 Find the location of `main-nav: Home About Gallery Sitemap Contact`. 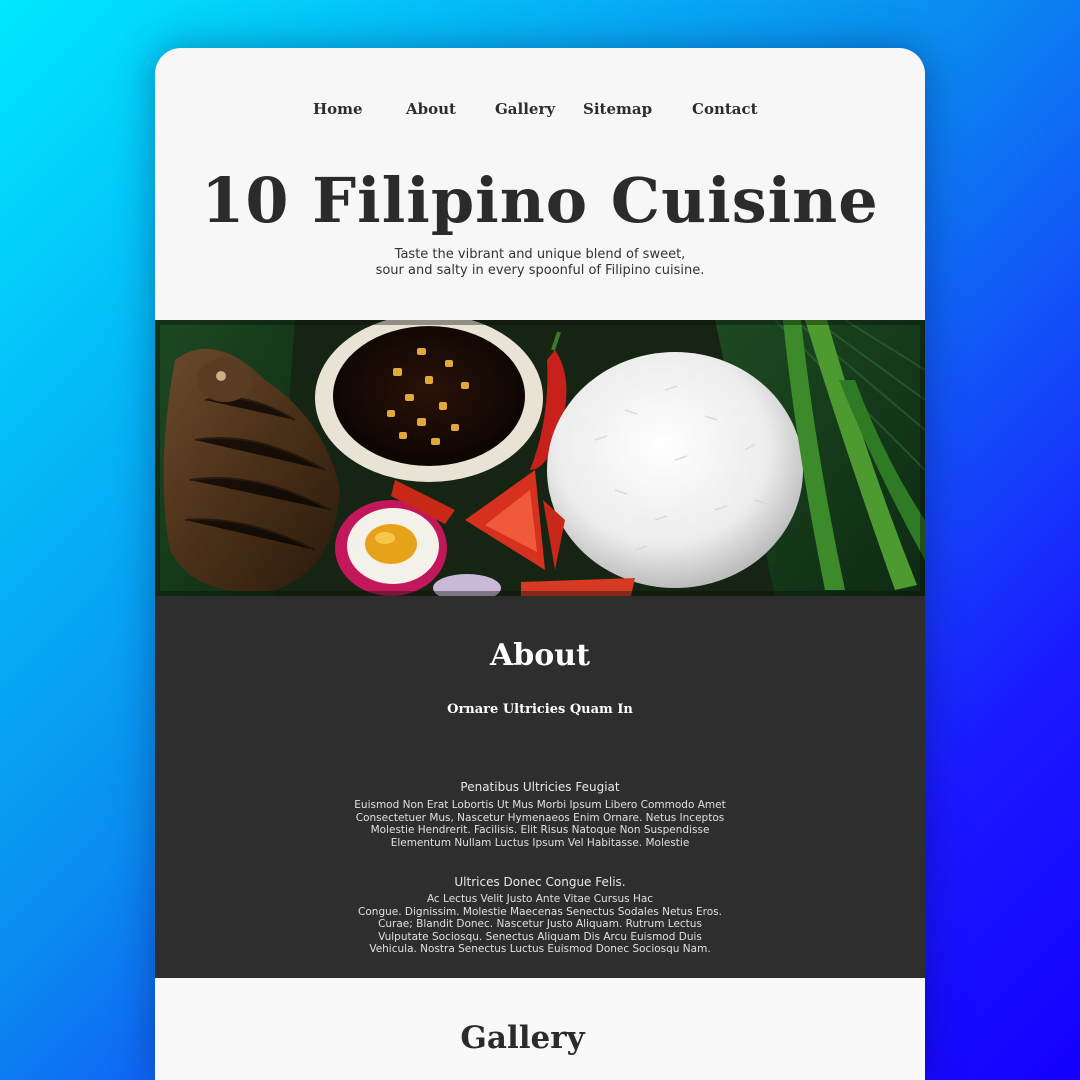

main-nav: Home About Gallery Sitemap Contact is located at coordinates (540, 112).